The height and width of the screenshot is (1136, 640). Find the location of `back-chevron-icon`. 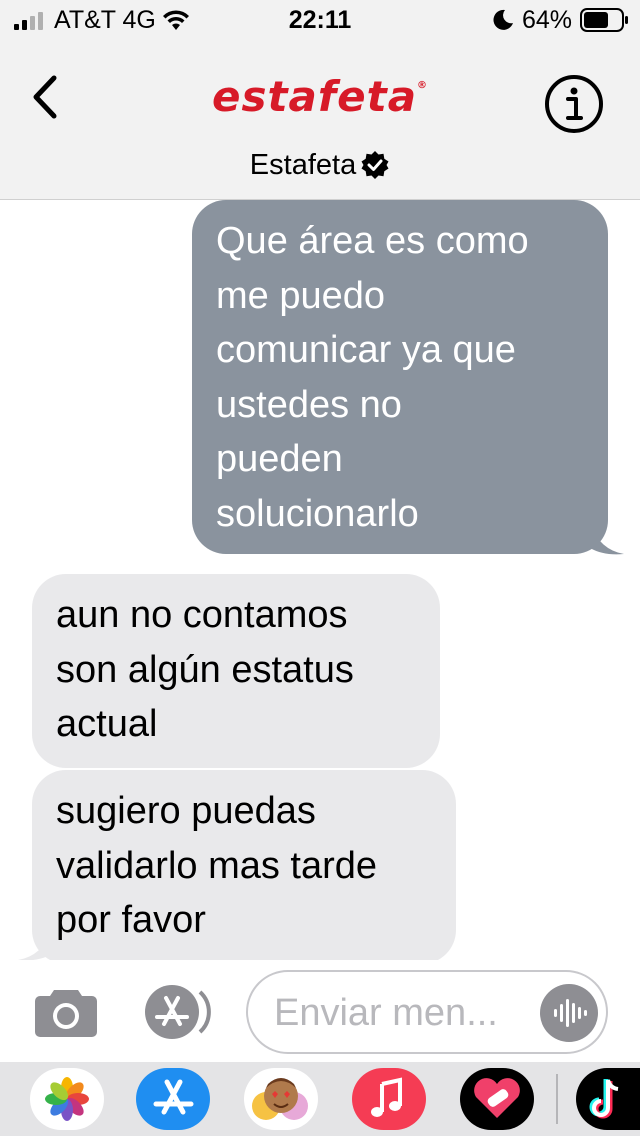

back-chevron-icon is located at coordinates (46, 97).